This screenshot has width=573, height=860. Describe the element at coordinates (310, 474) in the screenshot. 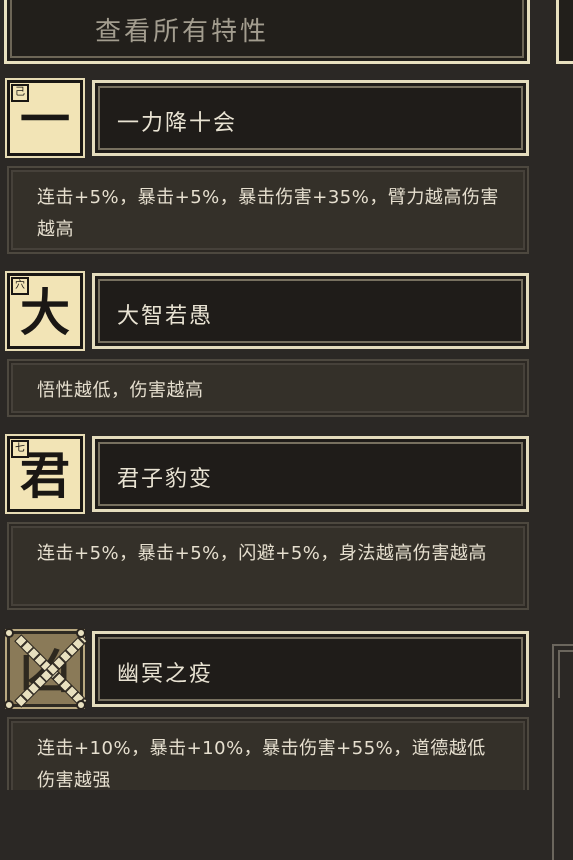

I see `trait-name-box: 君子豹变` at that location.